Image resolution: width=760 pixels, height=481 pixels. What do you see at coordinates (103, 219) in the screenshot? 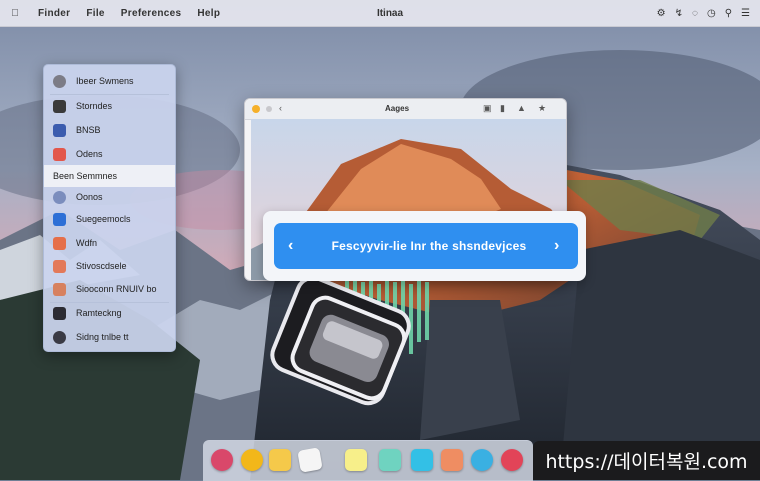
I see `sidebar-item-label: Suegeemocls` at bounding box center [103, 219].